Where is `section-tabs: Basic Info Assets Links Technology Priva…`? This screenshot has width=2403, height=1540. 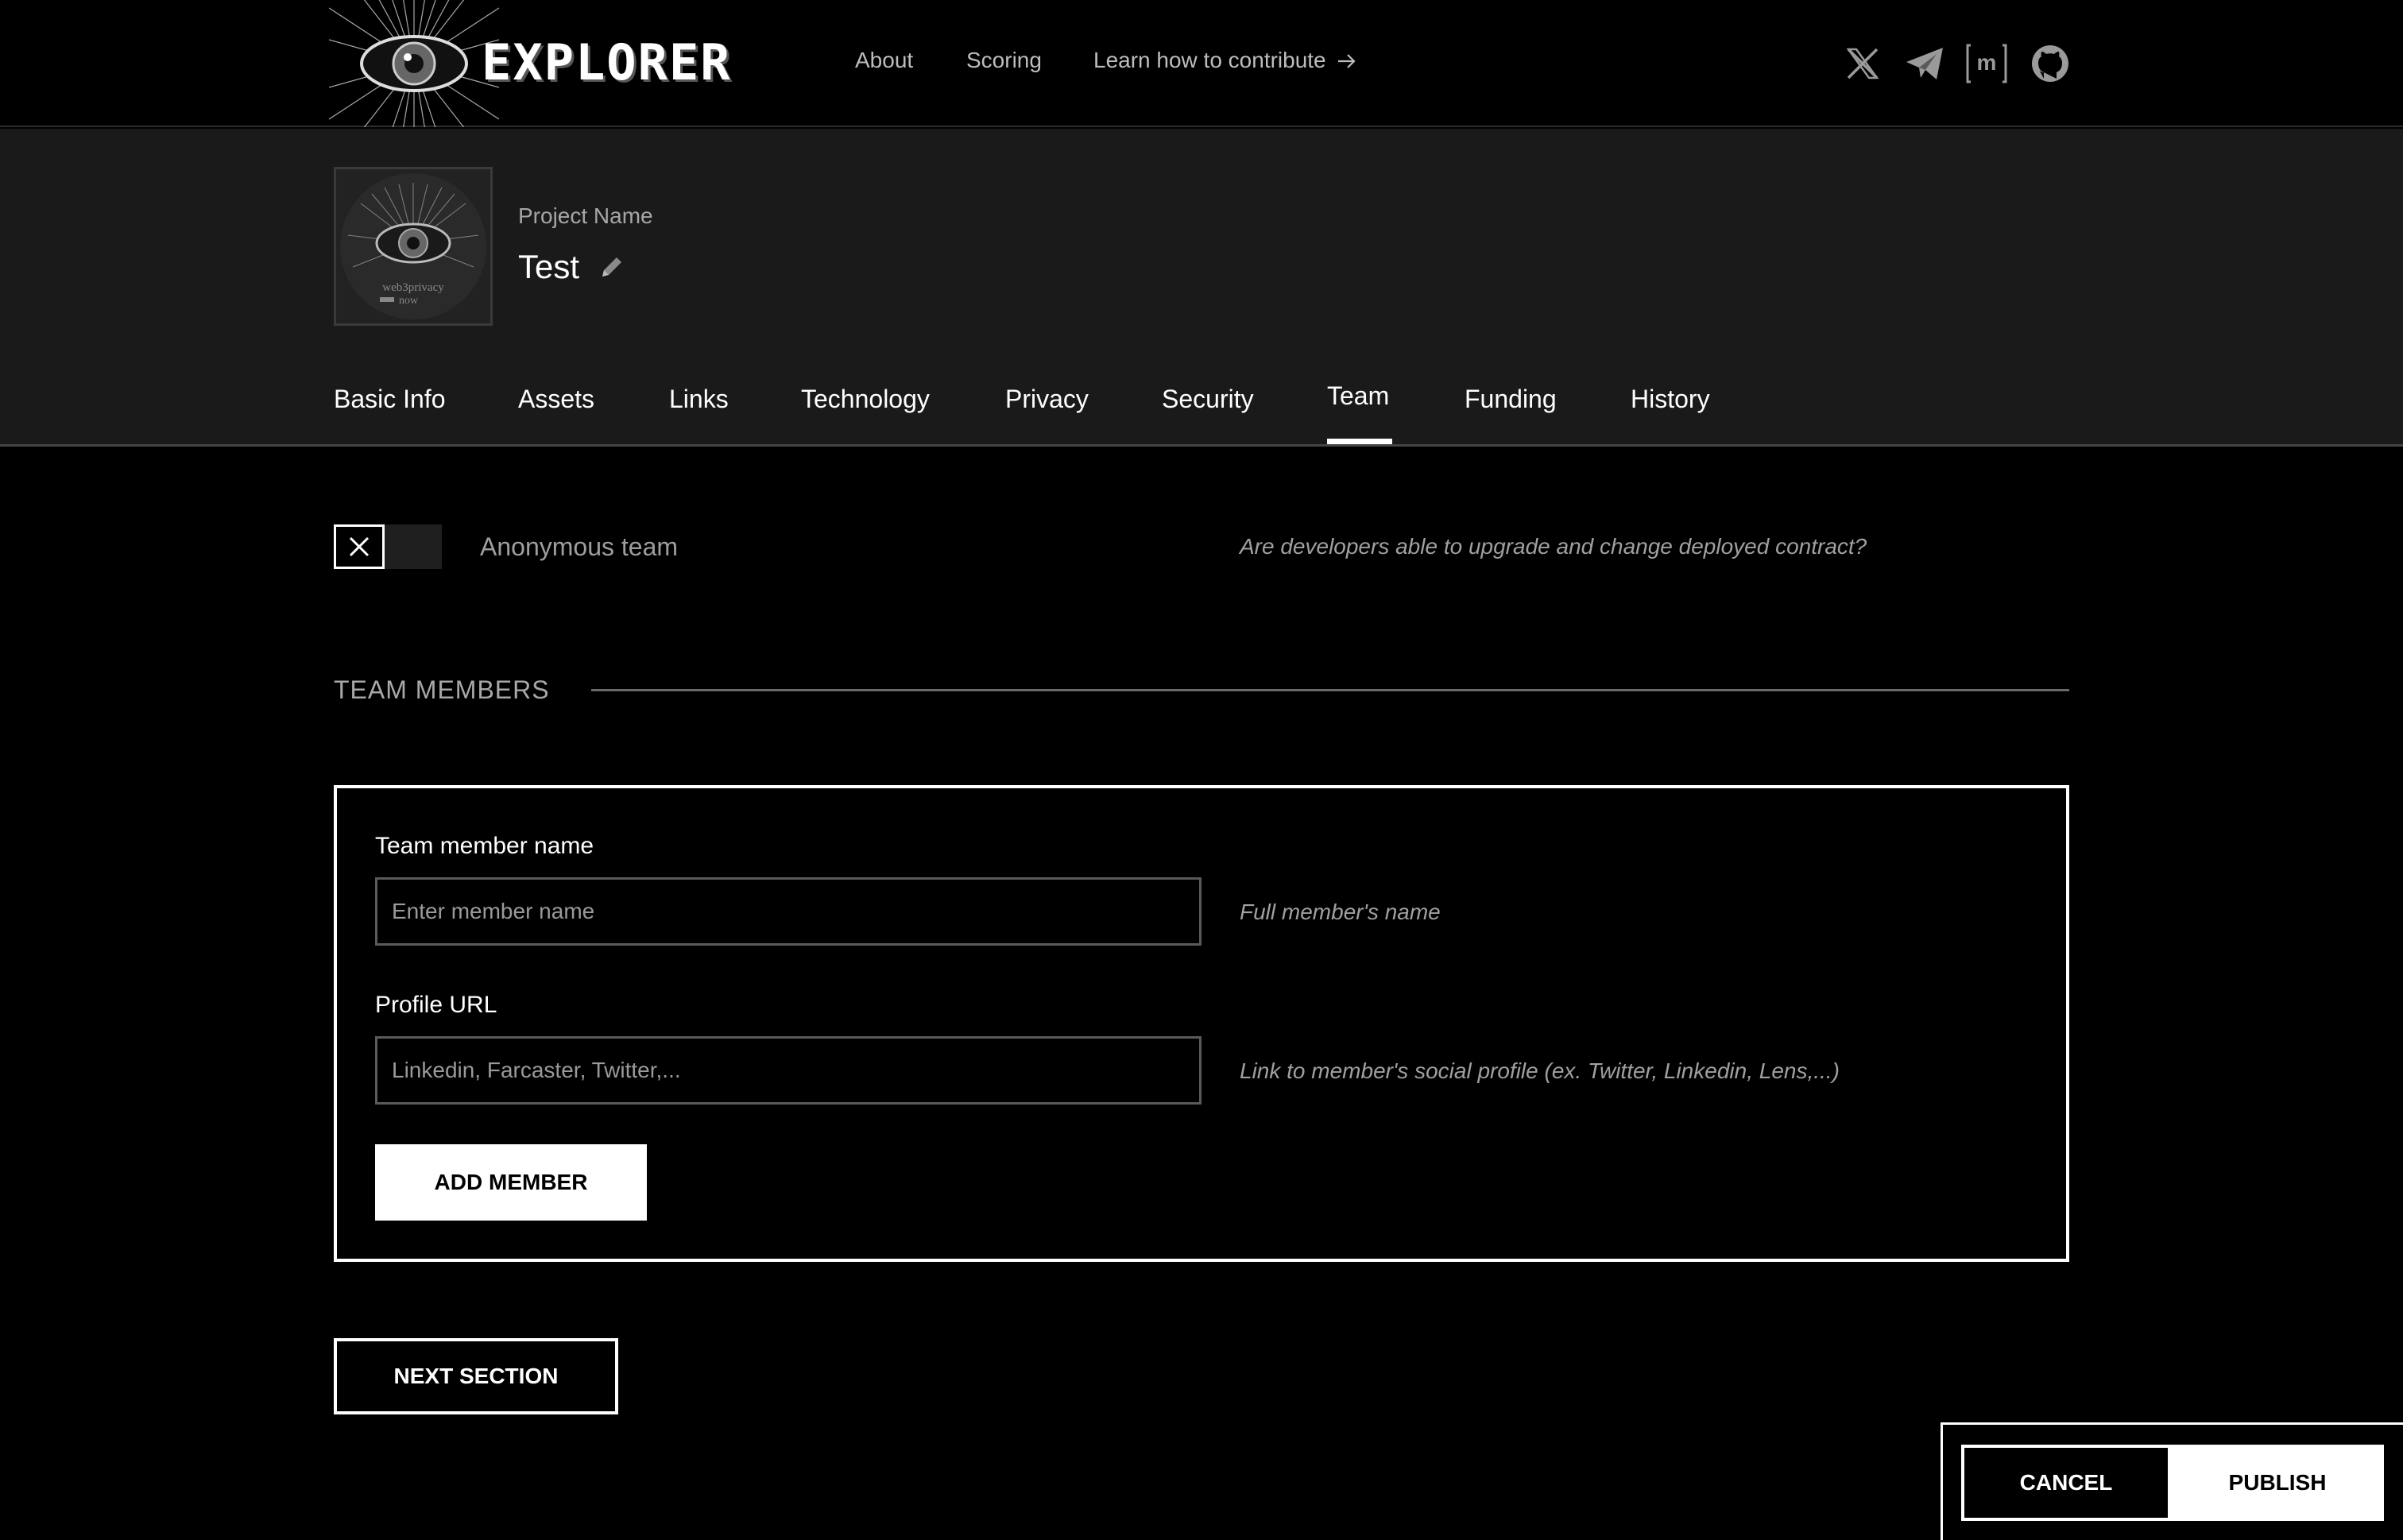 section-tabs: Basic Info Assets Links Technology Priva… is located at coordinates (1201, 413).